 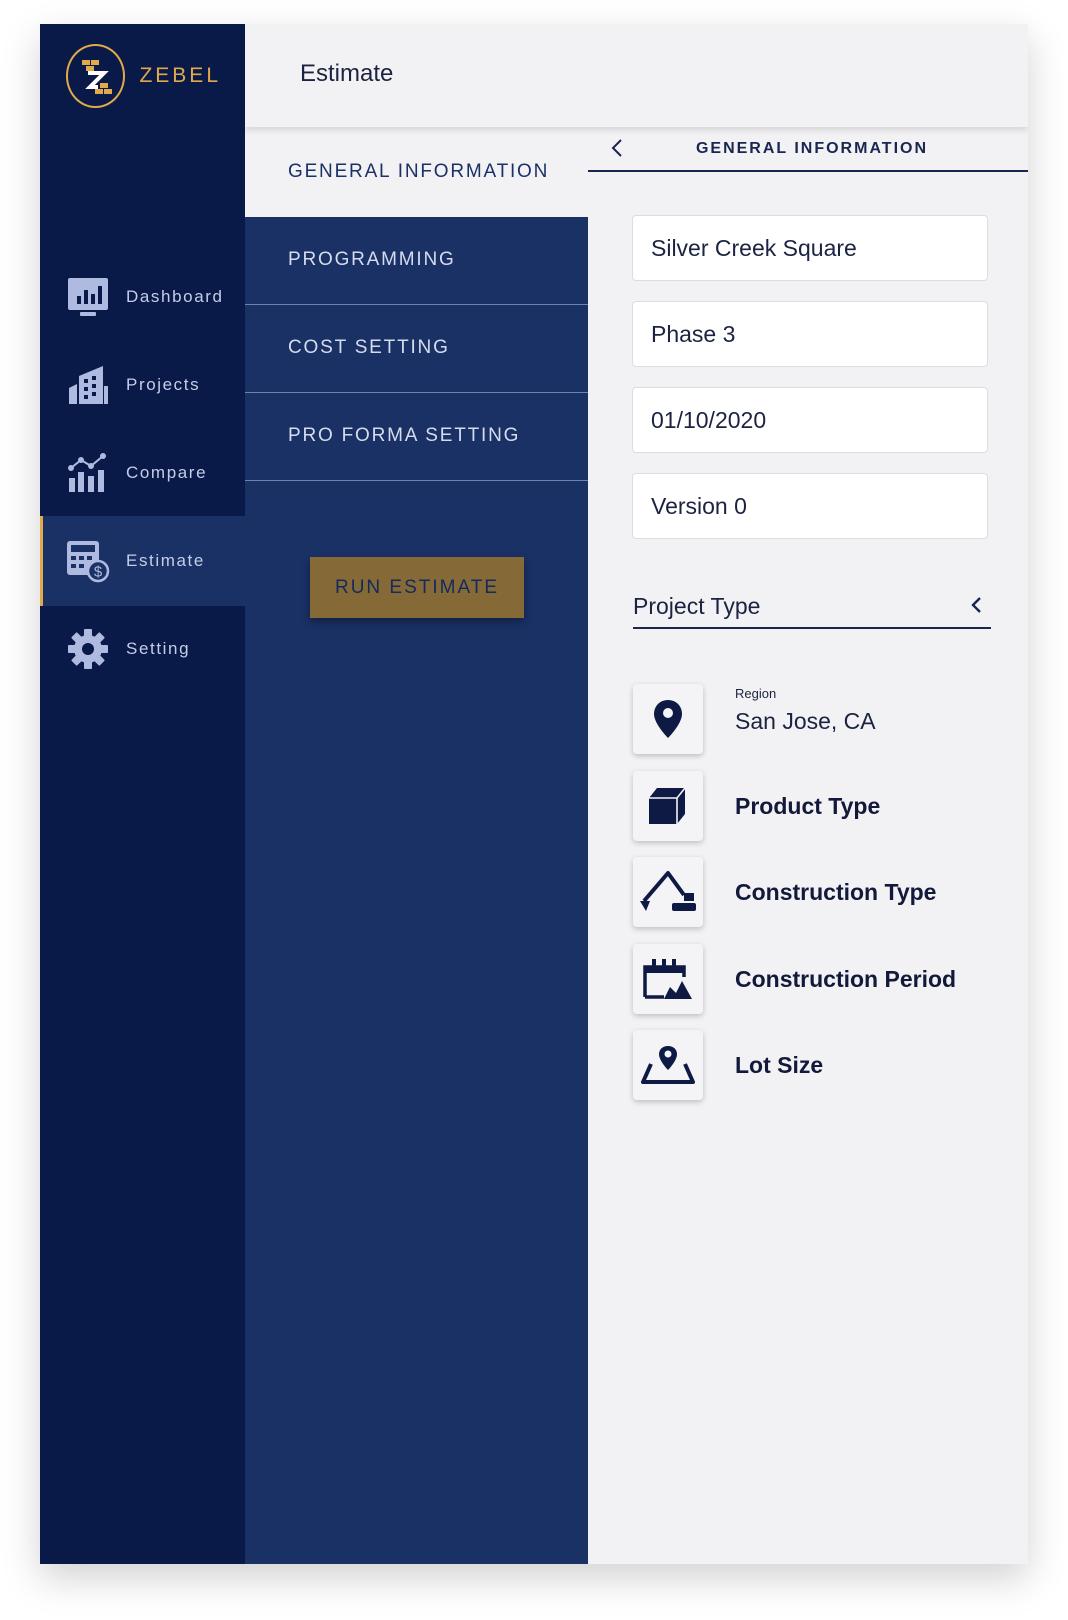 What do you see at coordinates (808, 806) in the screenshot?
I see `product-type-label: Product Type` at bounding box center [808, 806].